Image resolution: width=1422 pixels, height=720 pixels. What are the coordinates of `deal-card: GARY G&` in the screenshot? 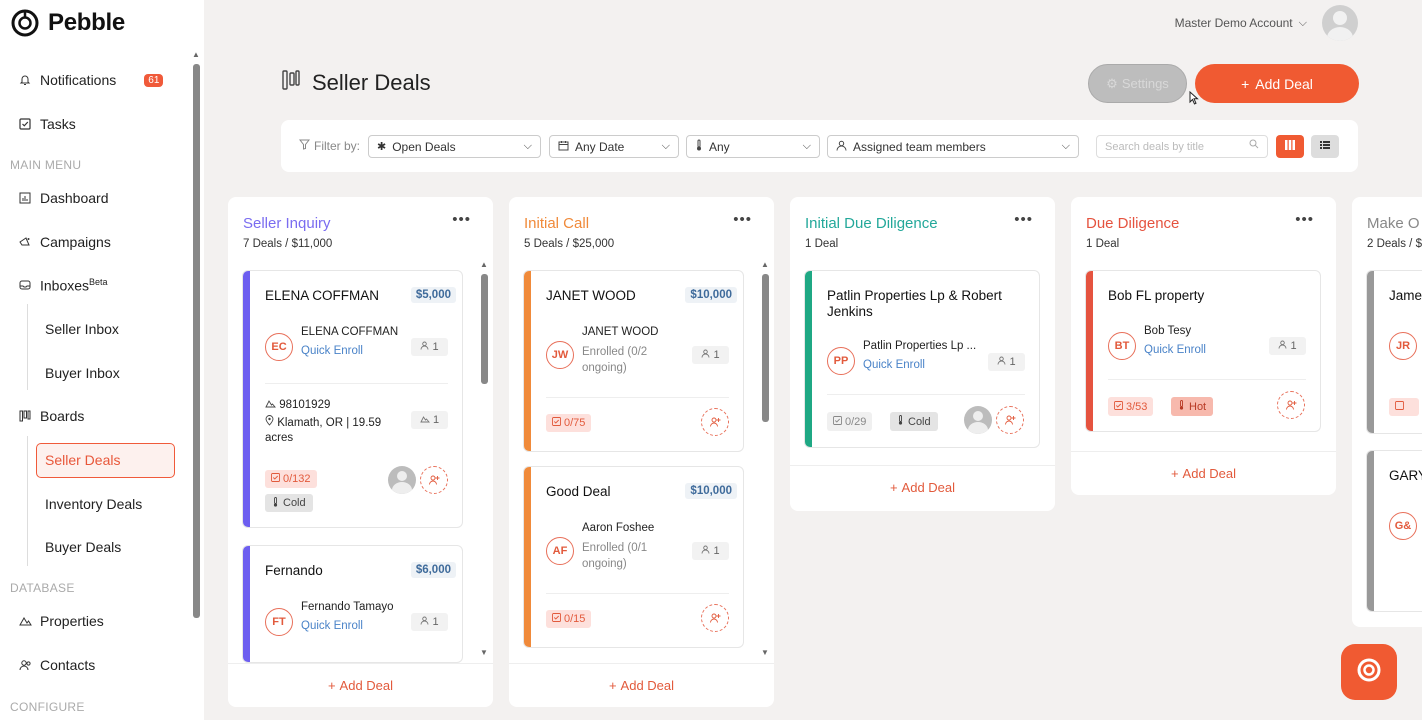 It's located at (1394, 531).